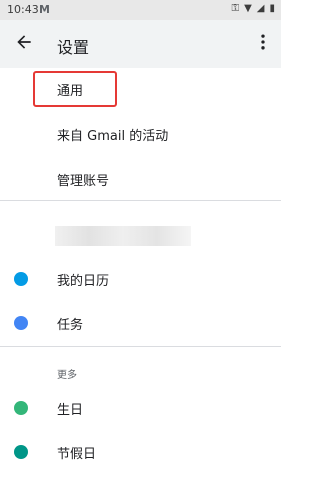  I want to click on calendar-item-tasks: 任务, so click(140, 323).